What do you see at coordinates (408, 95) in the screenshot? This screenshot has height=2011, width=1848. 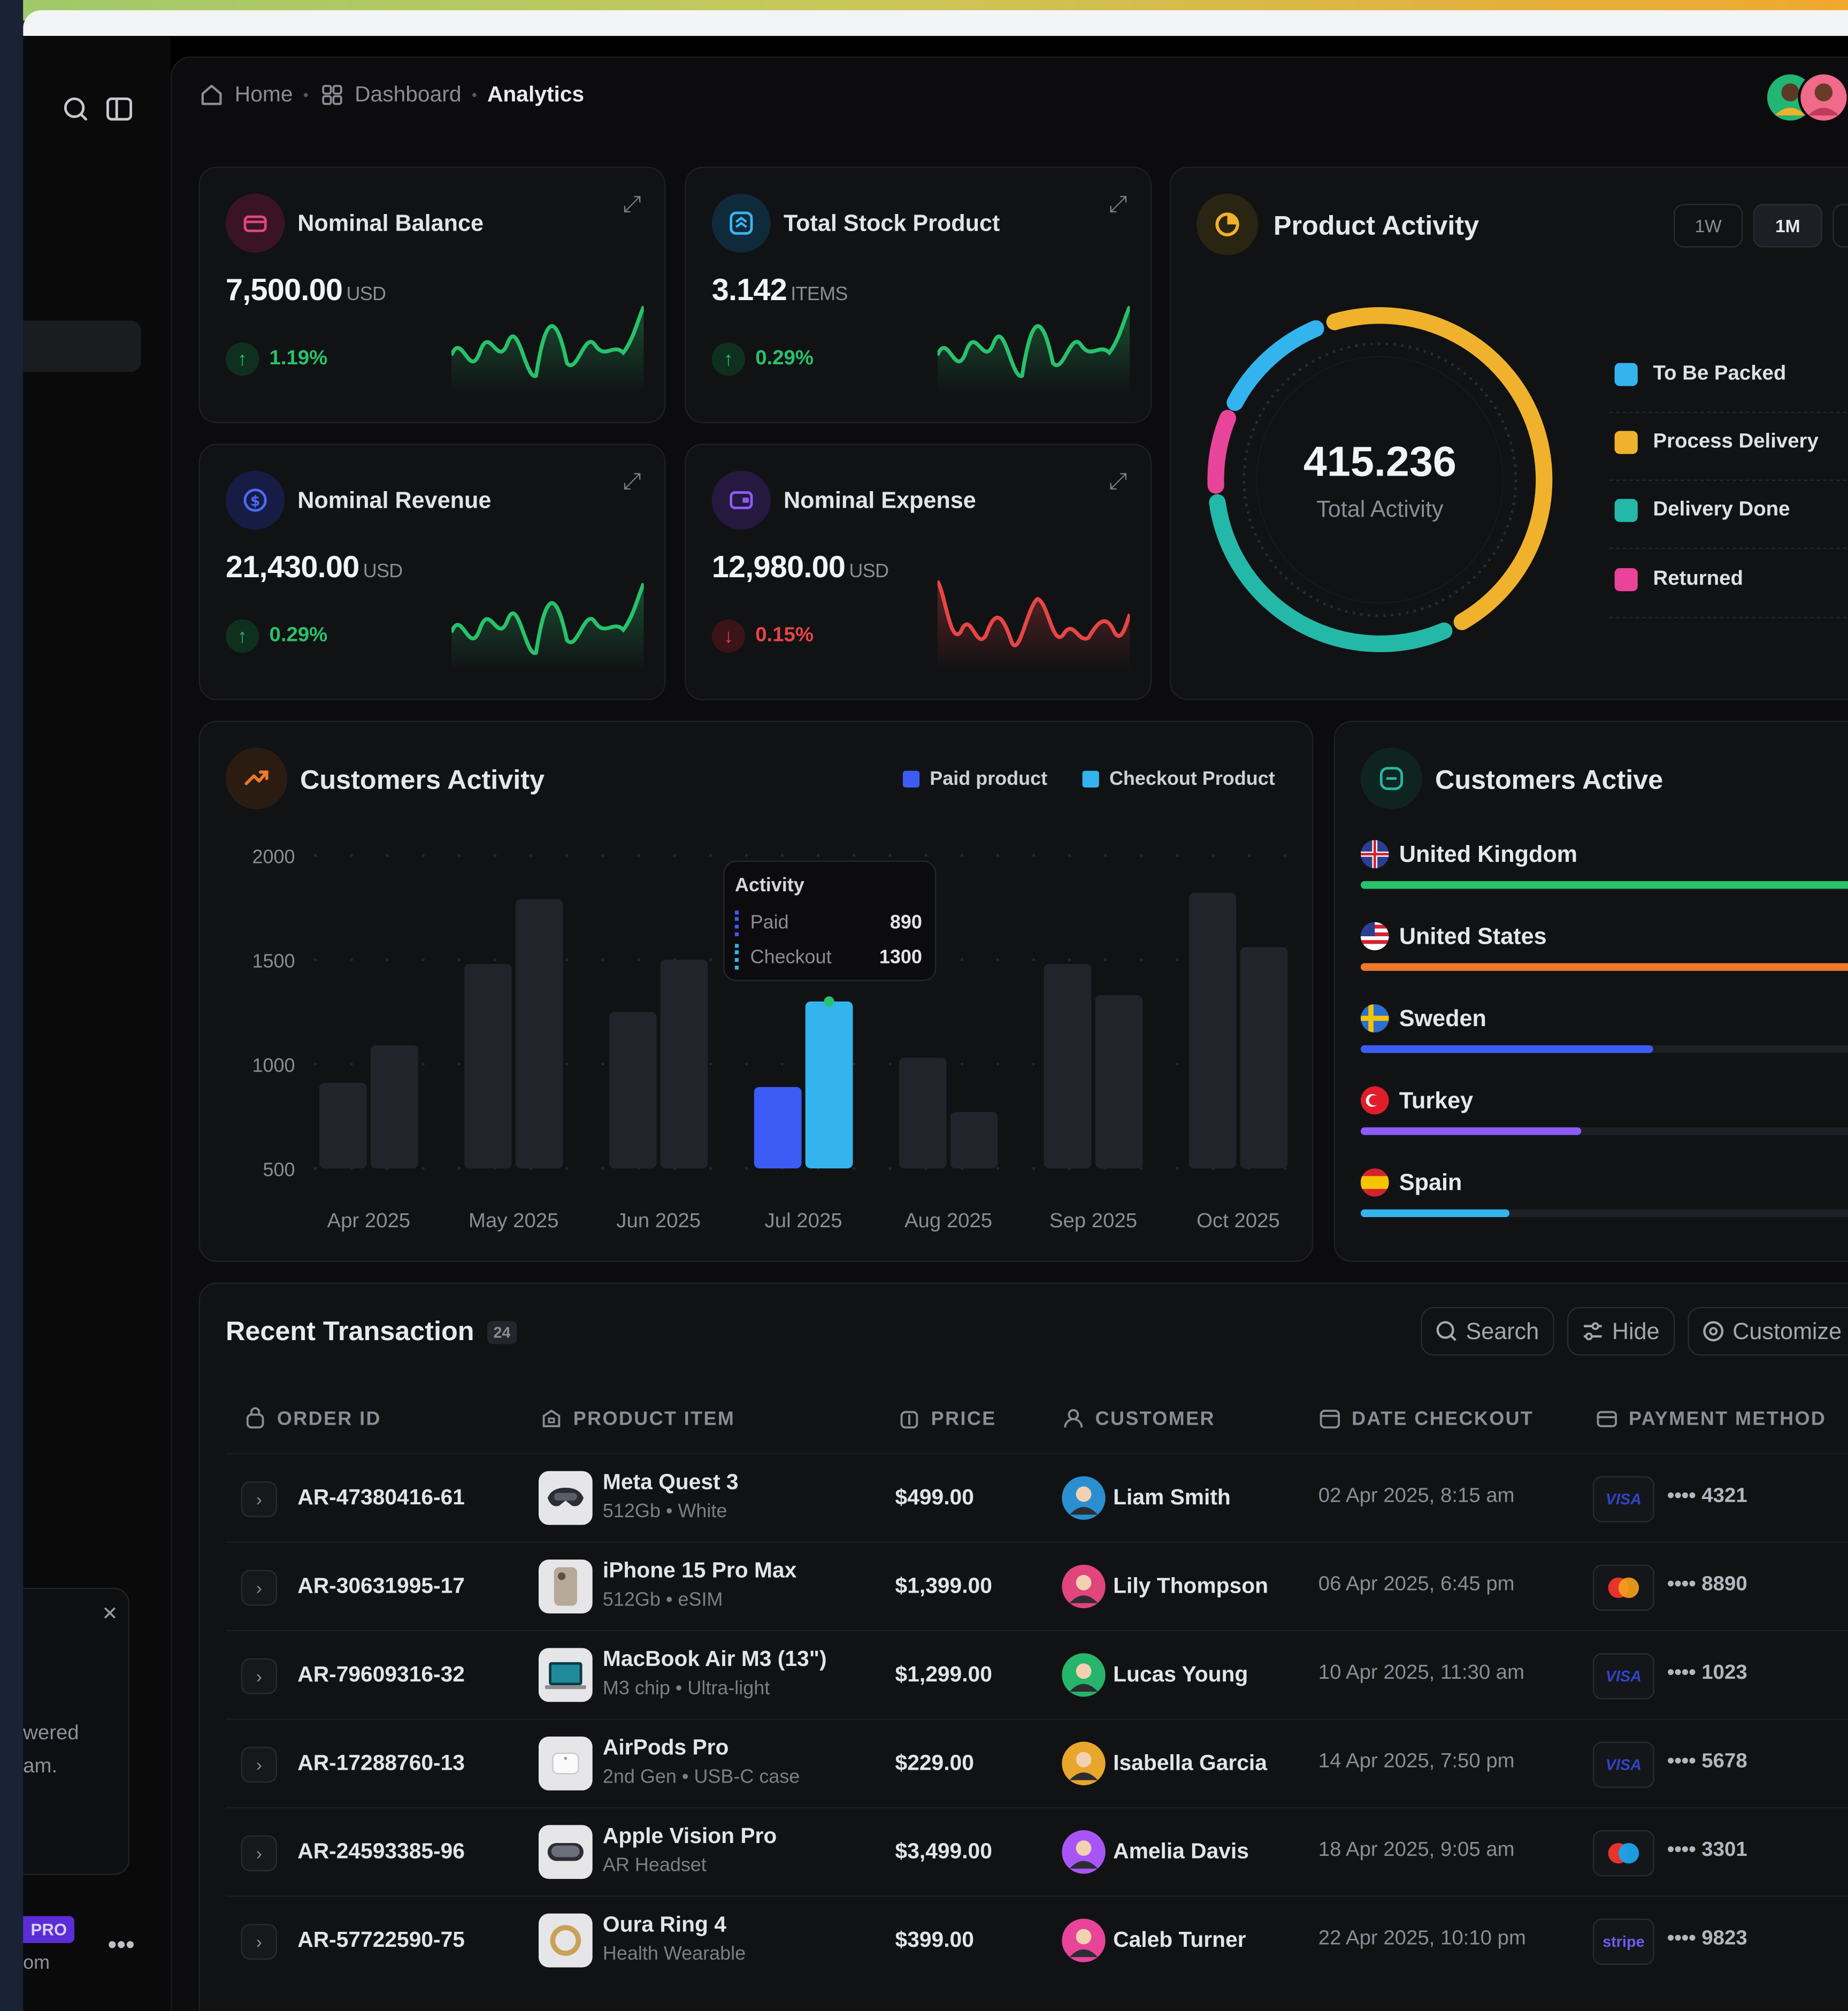 I see `breadcrumb-dashboard: Dashboard` at bounding box center [408, 95].